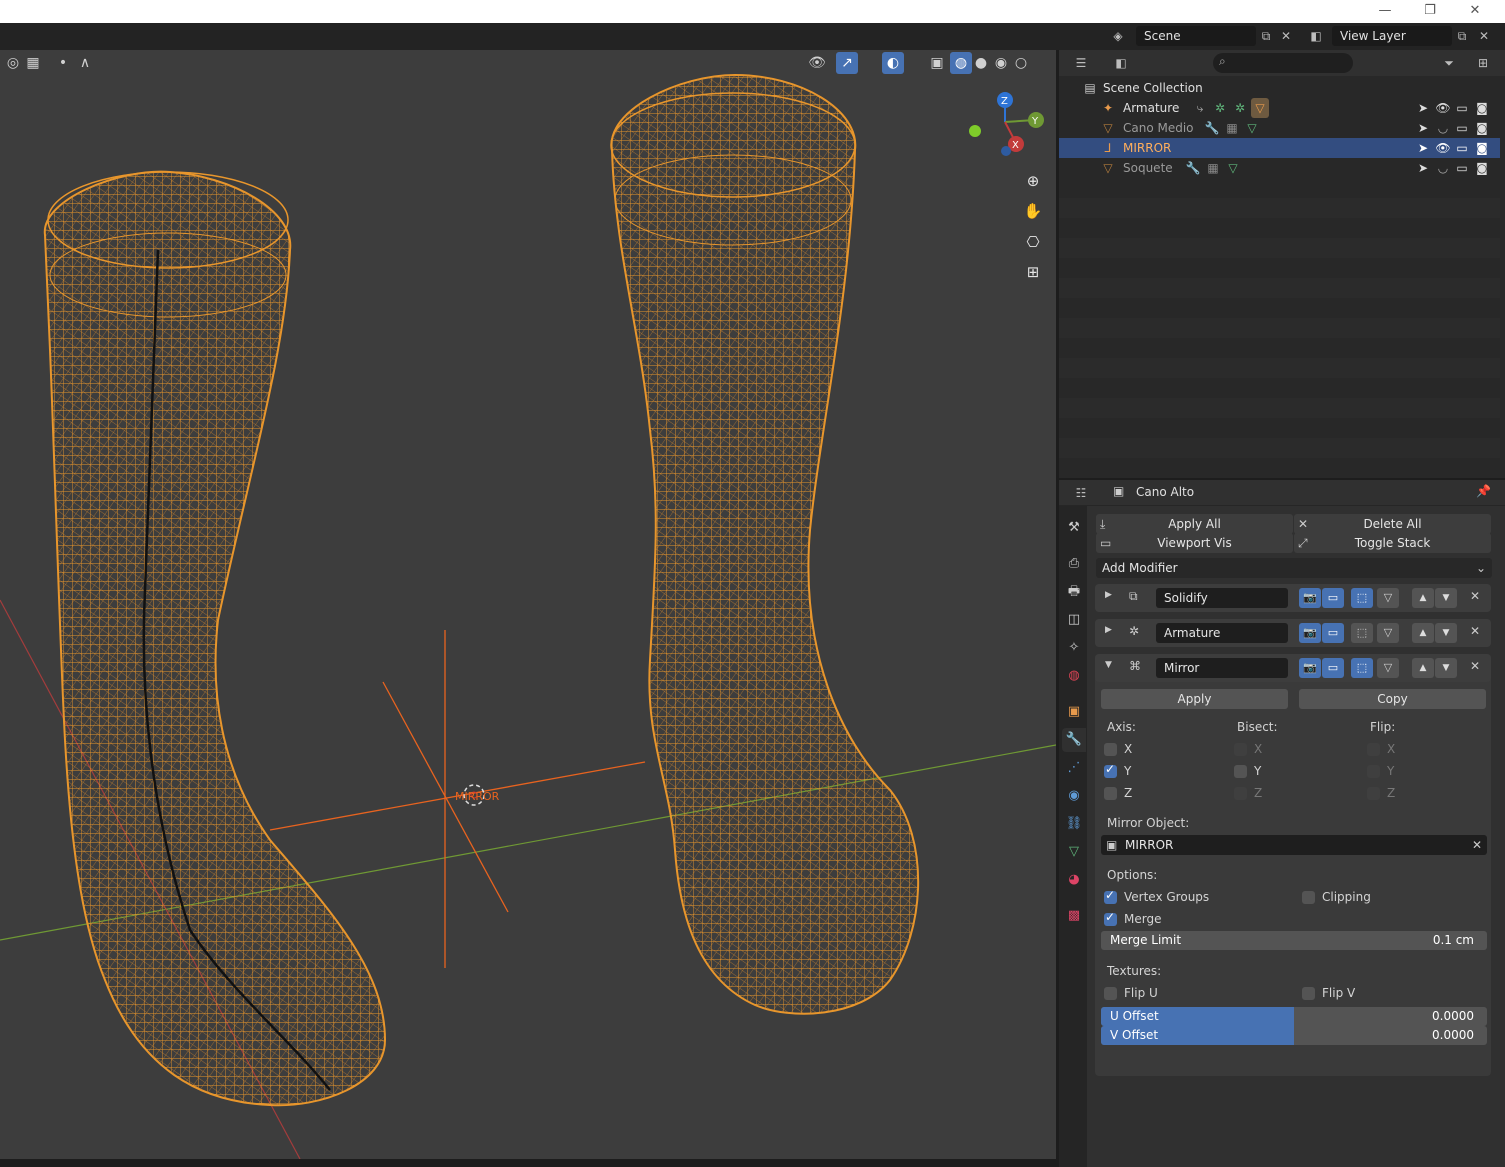  What do you see at coordinates (1294, 1035) in the screenshot?
I see `v-offset-slider: V Offset 0.0000` at bounding box center [1294, 1035].